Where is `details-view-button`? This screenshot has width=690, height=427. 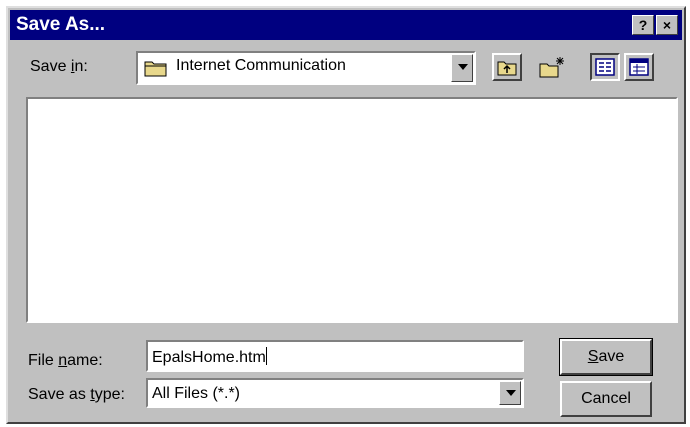
details-view-button is located at coordinates (639, 67).